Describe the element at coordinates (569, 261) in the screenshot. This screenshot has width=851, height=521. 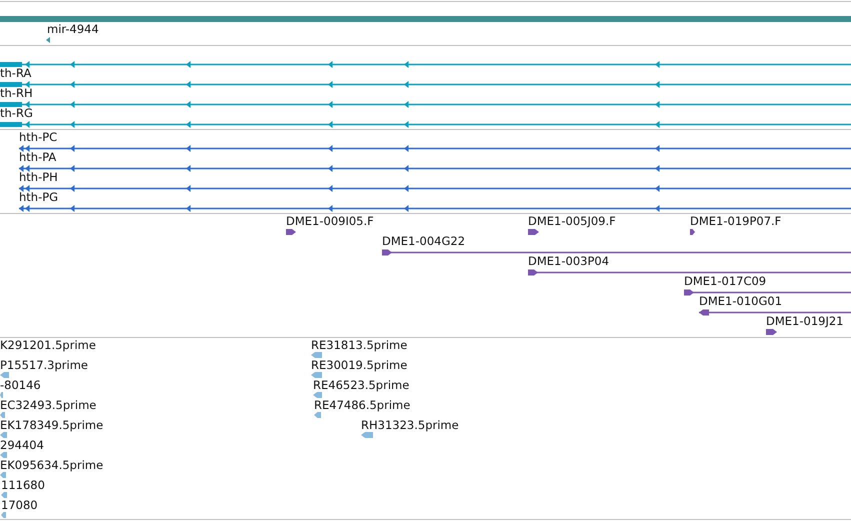
I see `feature-label: DME1-003P04` at that location.